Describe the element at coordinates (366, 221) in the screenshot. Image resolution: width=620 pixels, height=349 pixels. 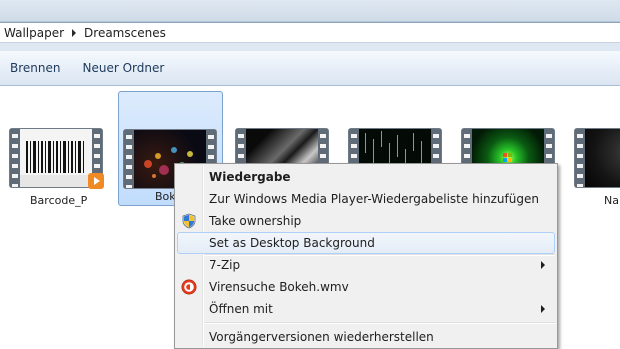
I see `menu-item-take-ownership: Take ownership` at that location.